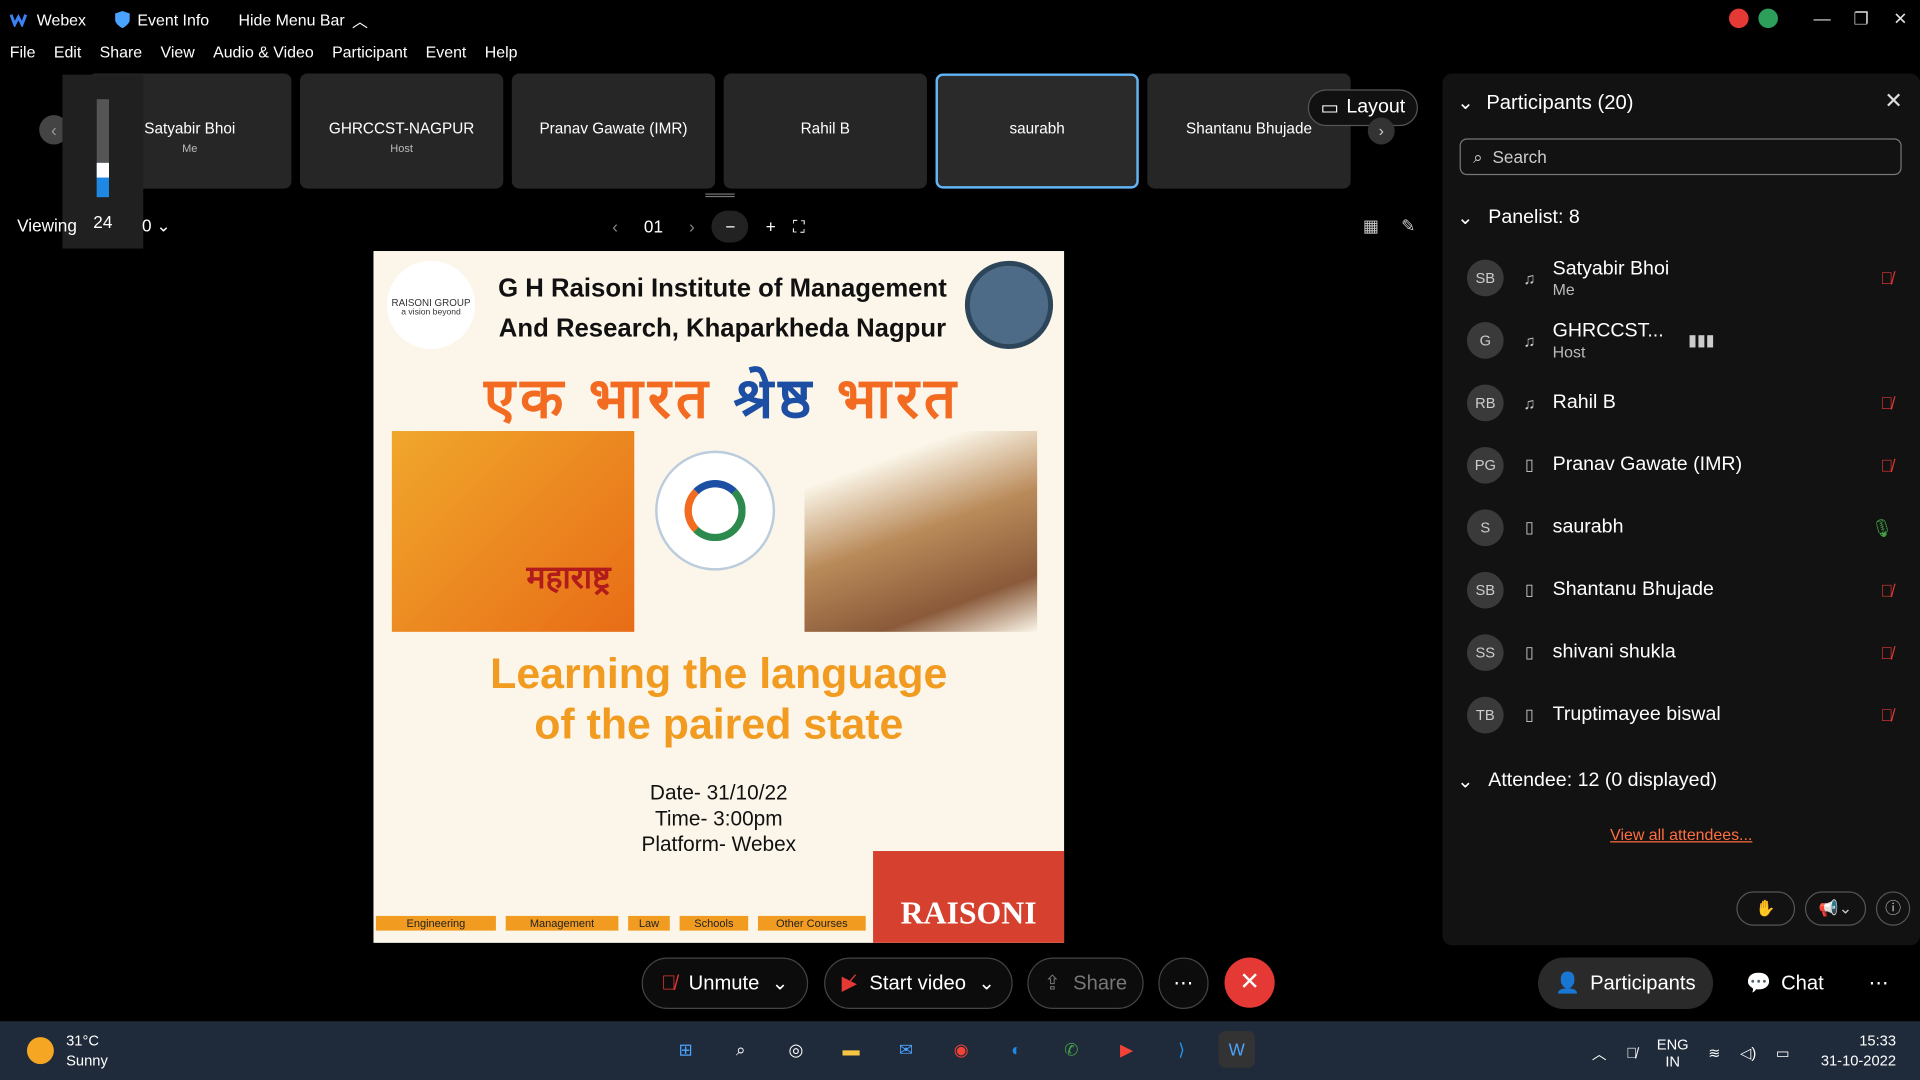 This screenshot has width=1920, height=1080. Describe the element at coordinates (1687, 715) in the screenshot. I see `participant-row: TB ▯ Truptimayee biswal 🎙̸` at that location.